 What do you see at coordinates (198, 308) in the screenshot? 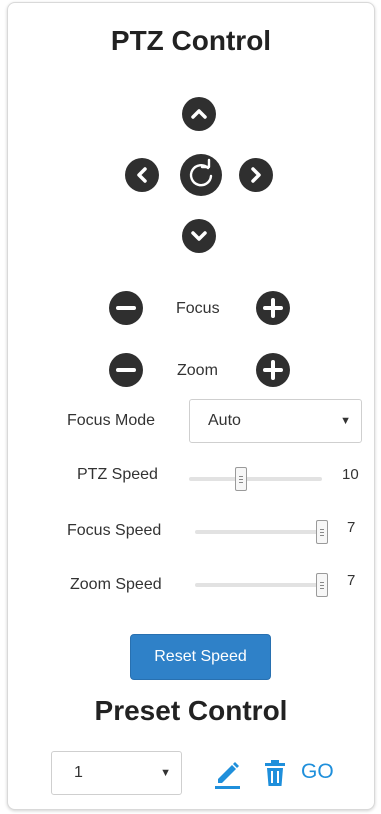
I see `focus-label: Focus` at bounding box center [198, 308].